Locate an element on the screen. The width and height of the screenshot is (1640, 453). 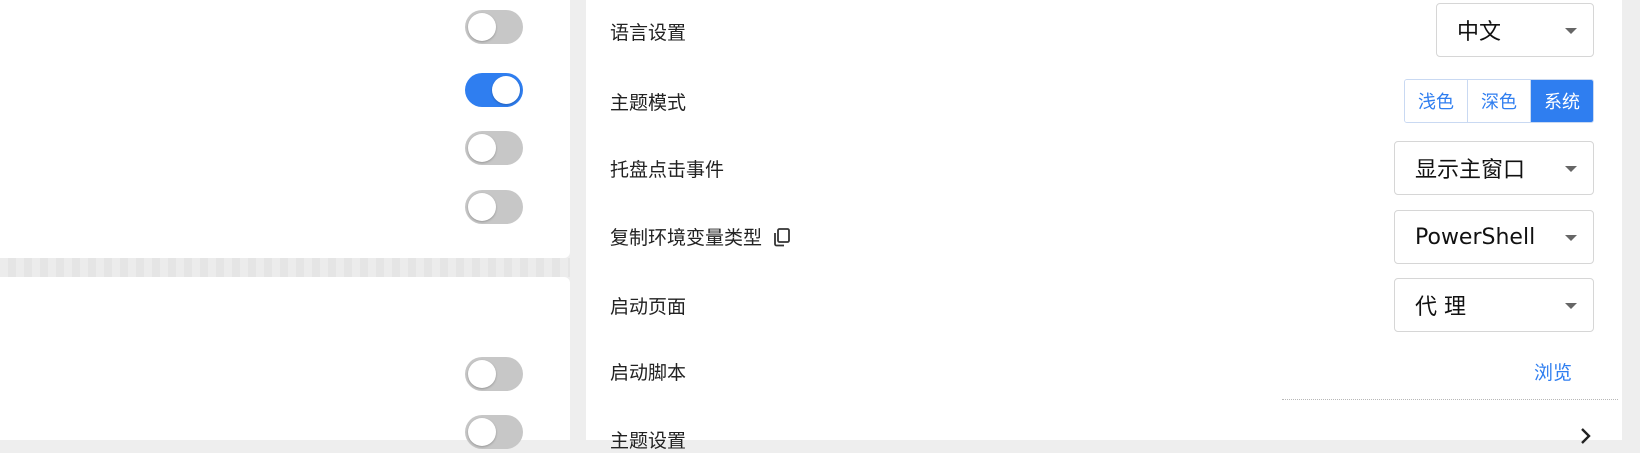
theme-mode-segmented: 浅色 深色 系统 is located at coordinates (1499, 101).